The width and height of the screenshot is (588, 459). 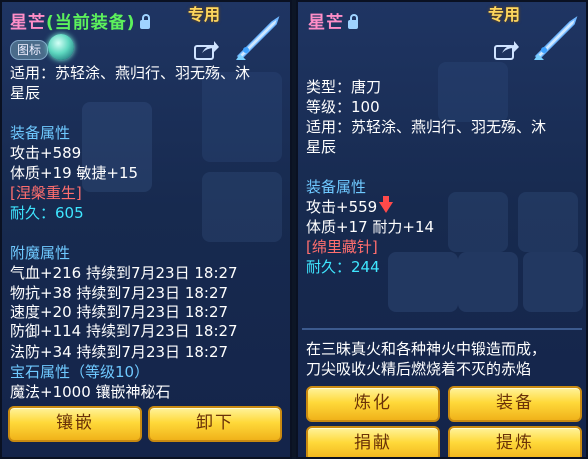 I want to click on enchant-line: 气血+216 持续到7月23日 18:27, so click(x=124, y=273).